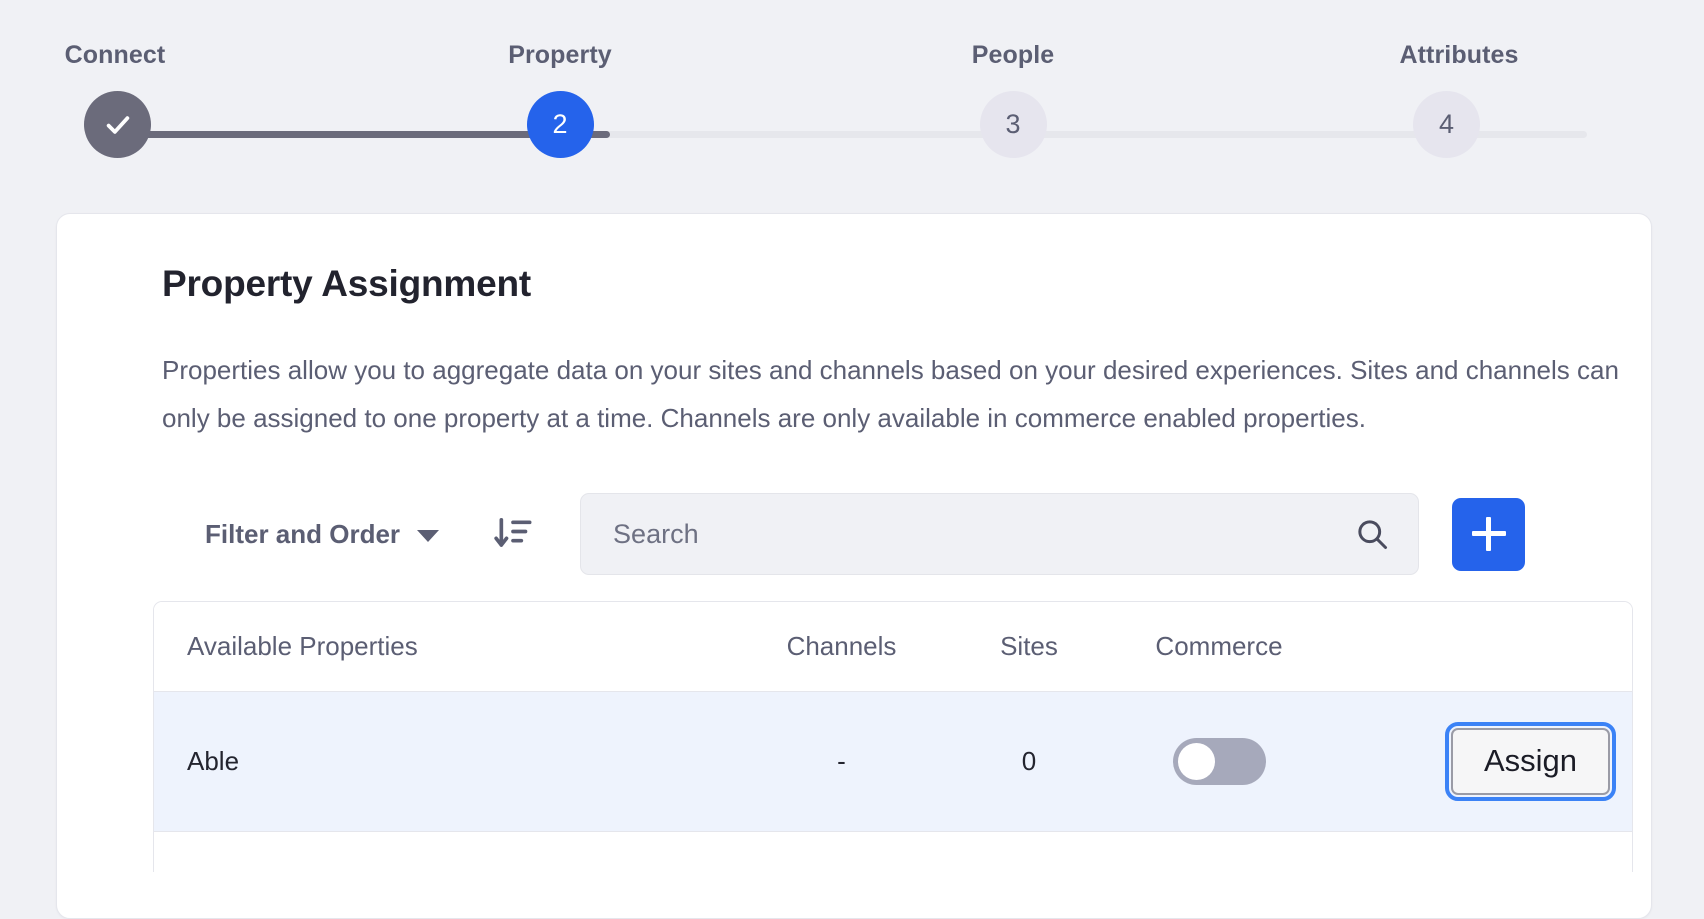  What do you see at coordinates (115, 55) in the screenshot?
I see `stepper-step-label: Connect` at bounding box center [115, 55].